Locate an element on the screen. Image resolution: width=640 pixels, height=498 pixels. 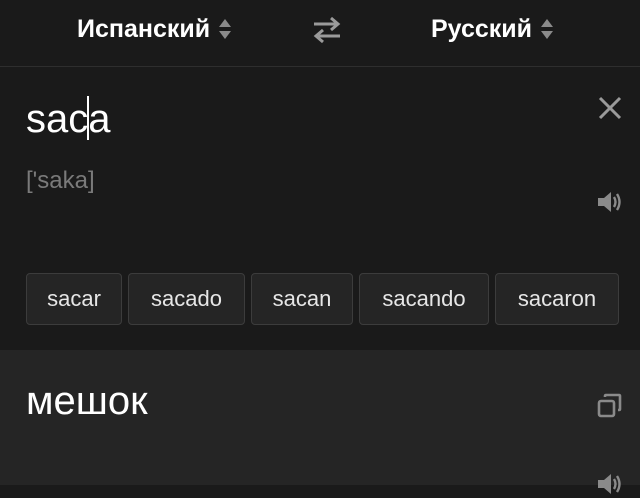
suggestion-chip: sacando is located at coordinates (424, 299).